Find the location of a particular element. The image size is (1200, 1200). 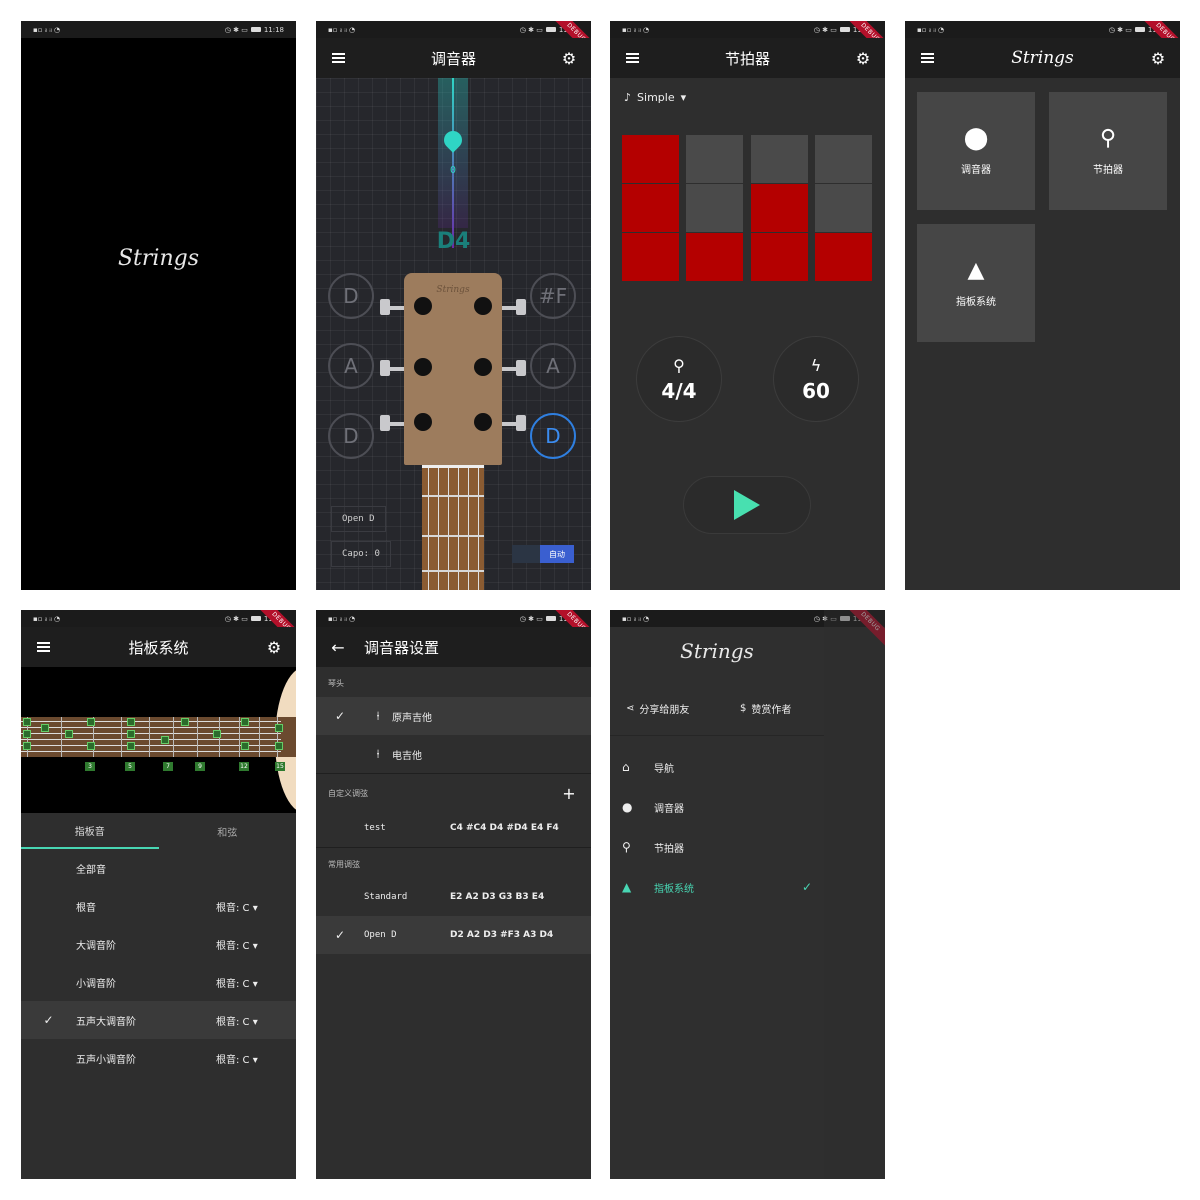

section-header: 琴头 is located at coordinates (336, 683).